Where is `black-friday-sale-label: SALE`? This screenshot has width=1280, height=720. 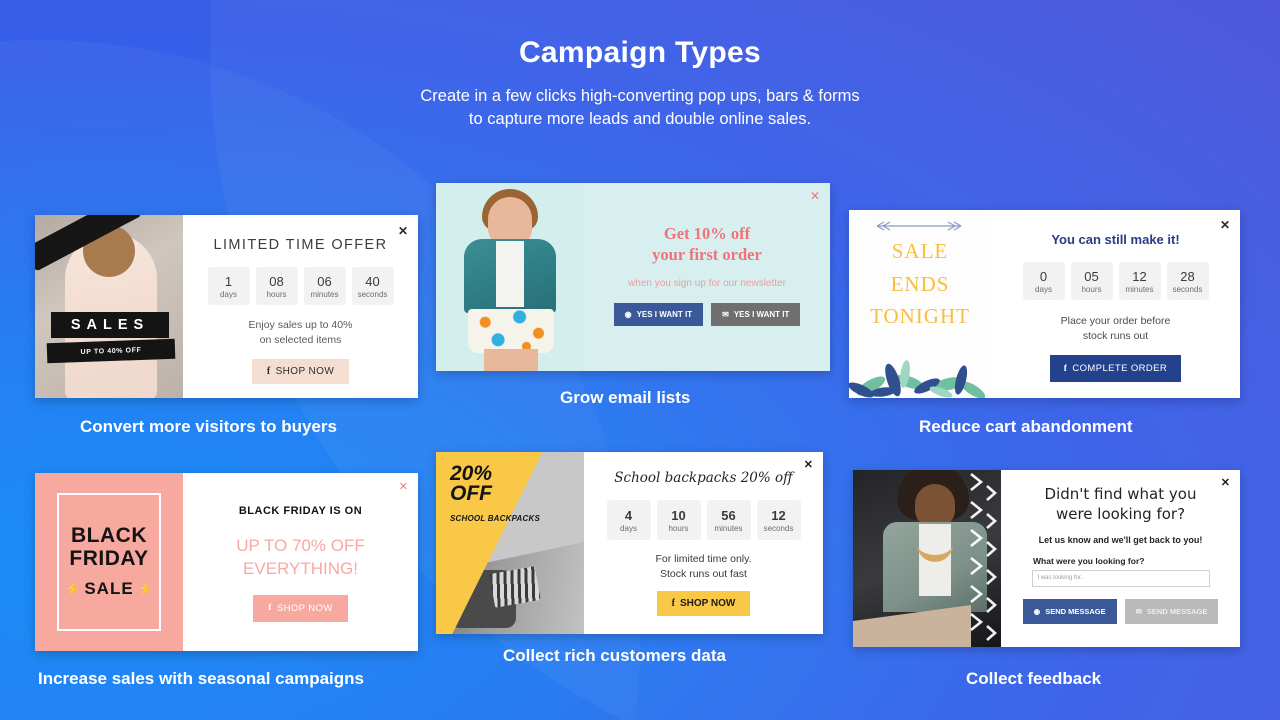 black-friday-sale-label: SALE is located at coordinates (109, 589).